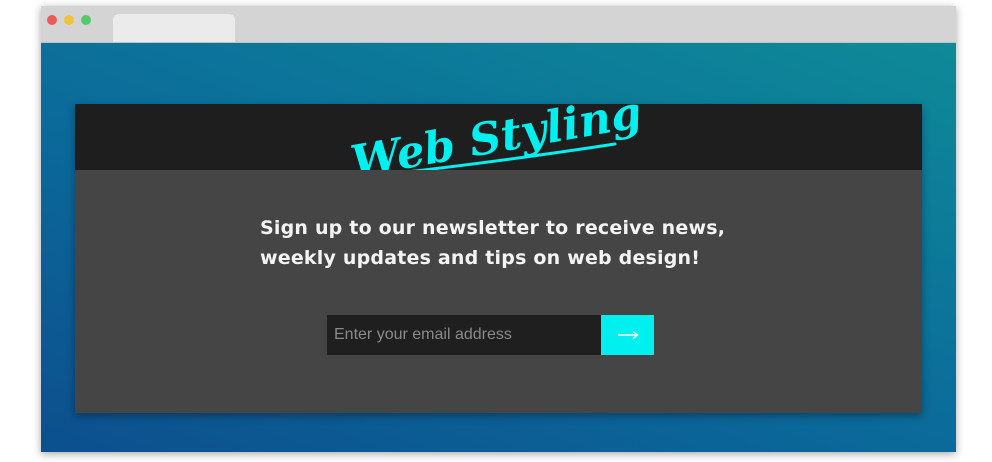  What do you see at coordinates (464, 335) in the screenshot?
I see `email-input` at bounding box center [464, 335].